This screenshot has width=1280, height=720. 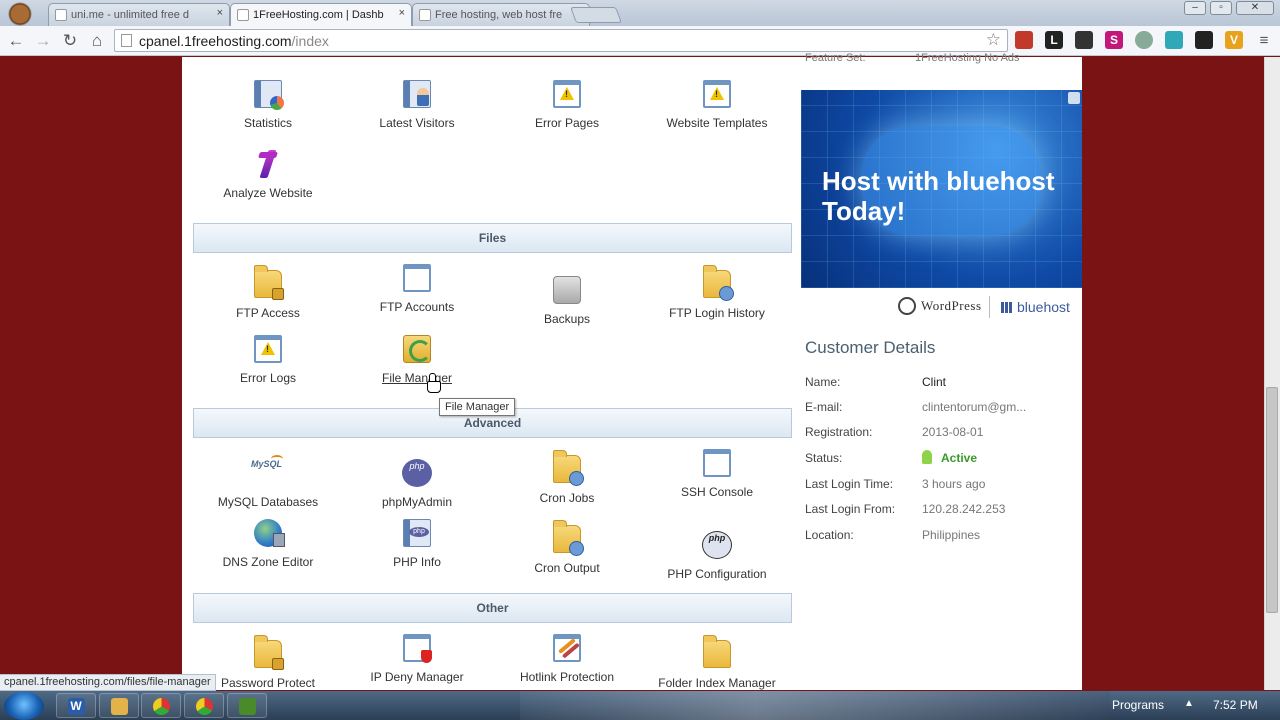 I want to click on tool-error-pages: Error Pages, so click(x=567, y=105).